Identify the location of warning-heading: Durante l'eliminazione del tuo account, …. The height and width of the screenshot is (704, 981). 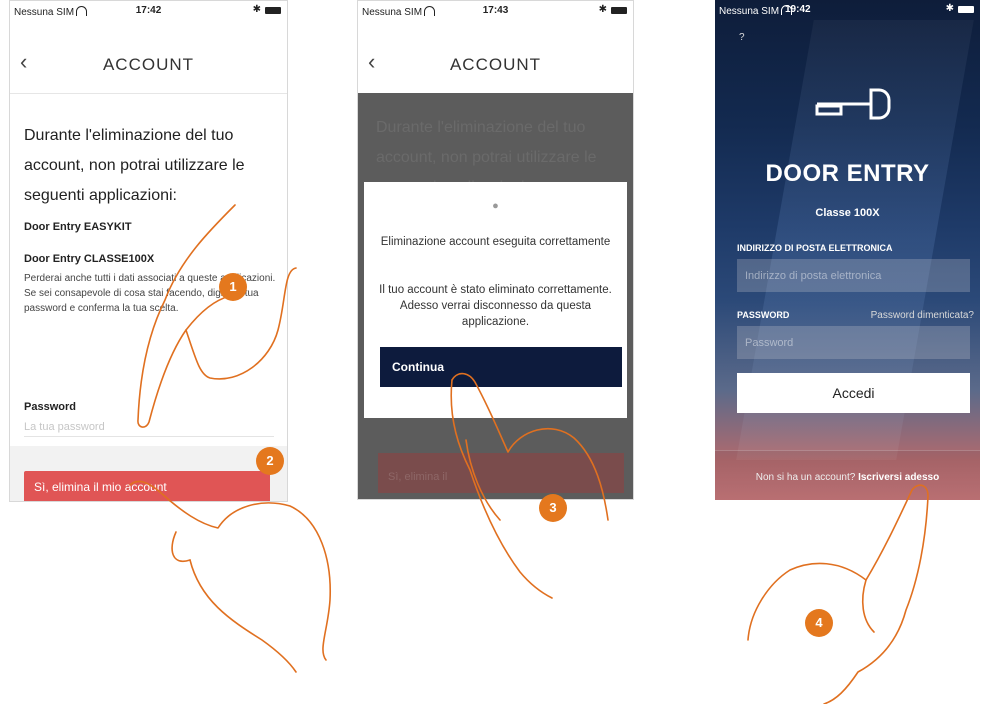
(134, 165).